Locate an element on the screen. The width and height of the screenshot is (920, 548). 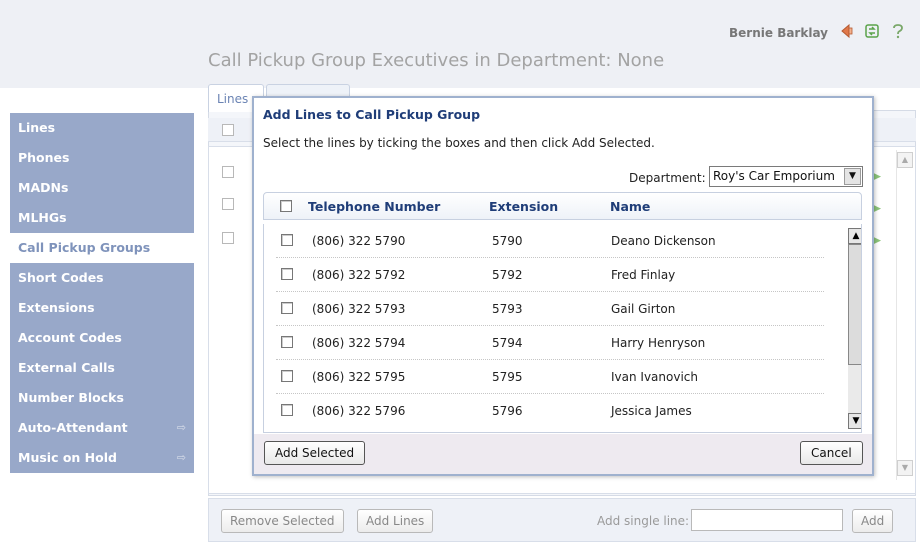
sidebar-item-label: Auto-Attendant is located at coordinates (73, 427).